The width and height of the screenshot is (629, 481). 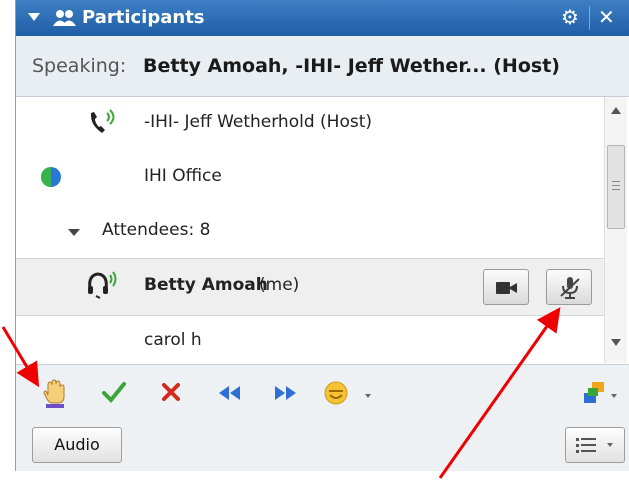 I want to click on annotation-arrow-raise-hand, so click(x=20, y=357).